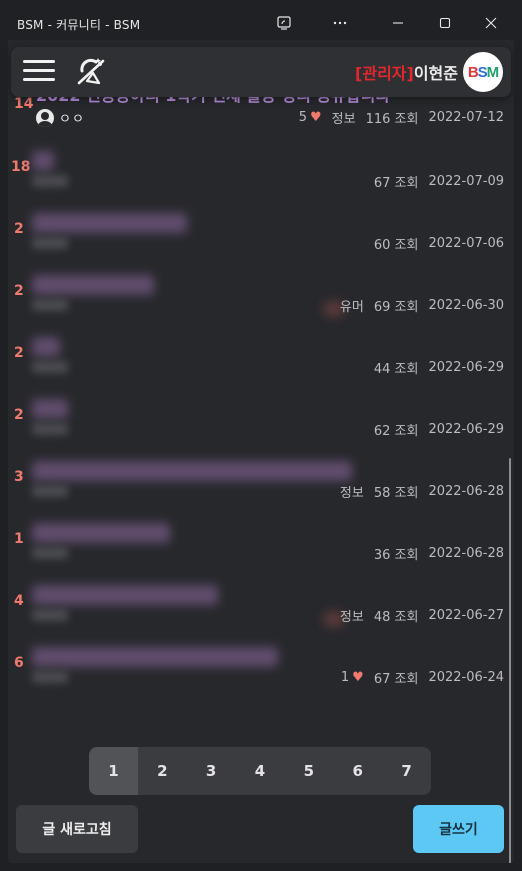  I want to click on post-views: 36 조회, so click(396, 555).